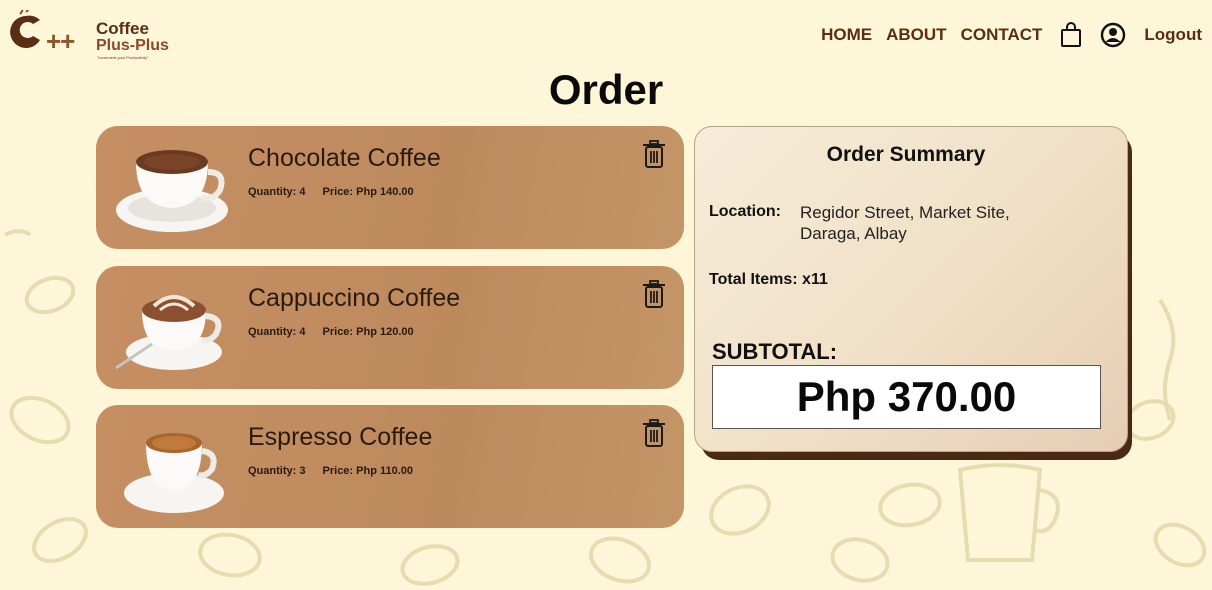  What do you see at coordinates (174, 473) in the screenshot?
I see `espresso-cup-image` at bounding box center [174, 473].